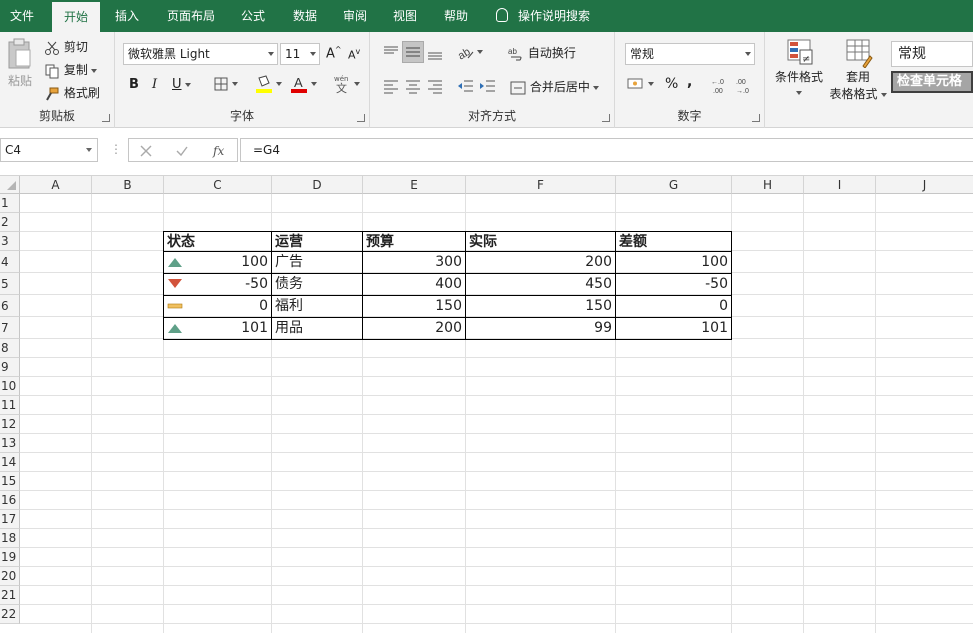 The width and height of the screenshot is (973, 633). Describe the element at coordinates (317, 262) in the screenshot. I see `cell-operation: 广告` at that location.